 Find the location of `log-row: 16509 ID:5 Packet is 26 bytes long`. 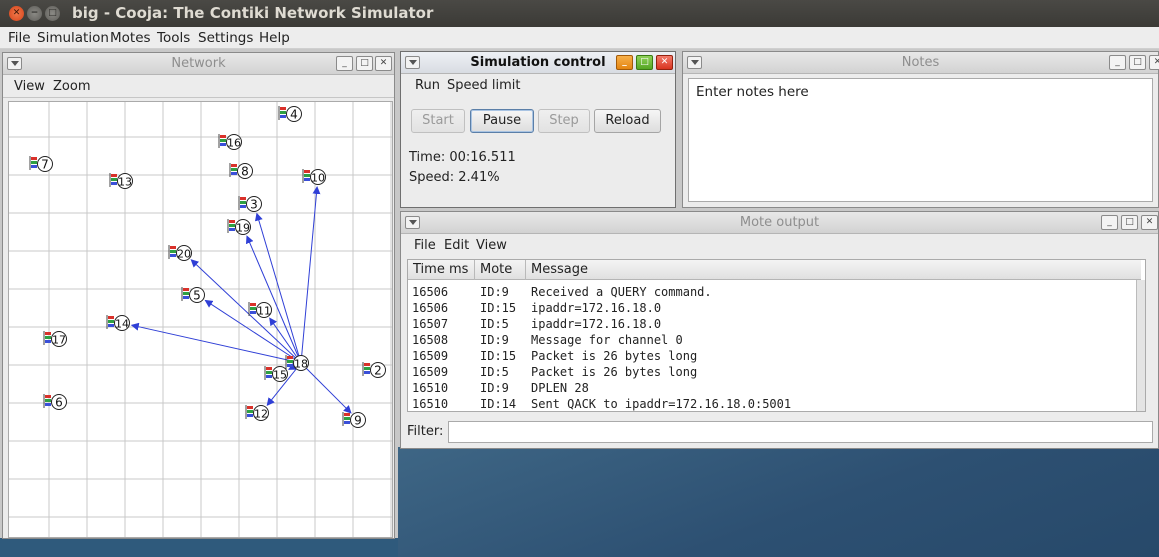

log-row: 16509 ID:5 Packet is 26 bytes long is located at coordinates (774, 372).